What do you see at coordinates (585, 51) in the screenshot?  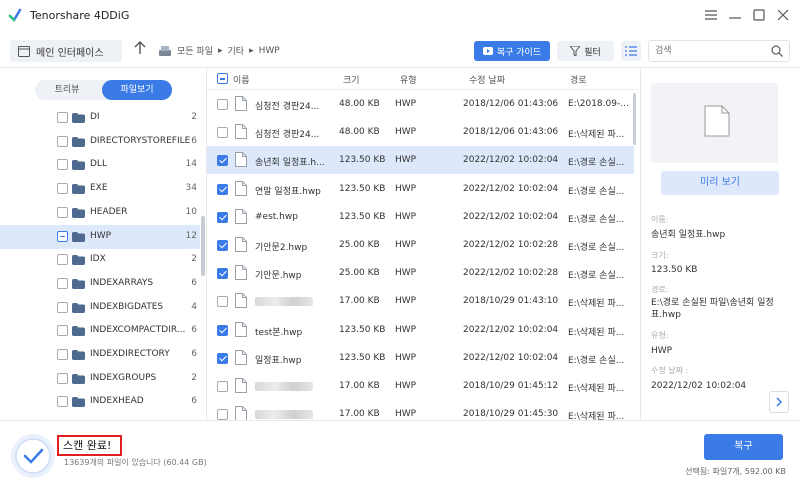 I see `filter-button: 필터` at bounding box center [585, 51].